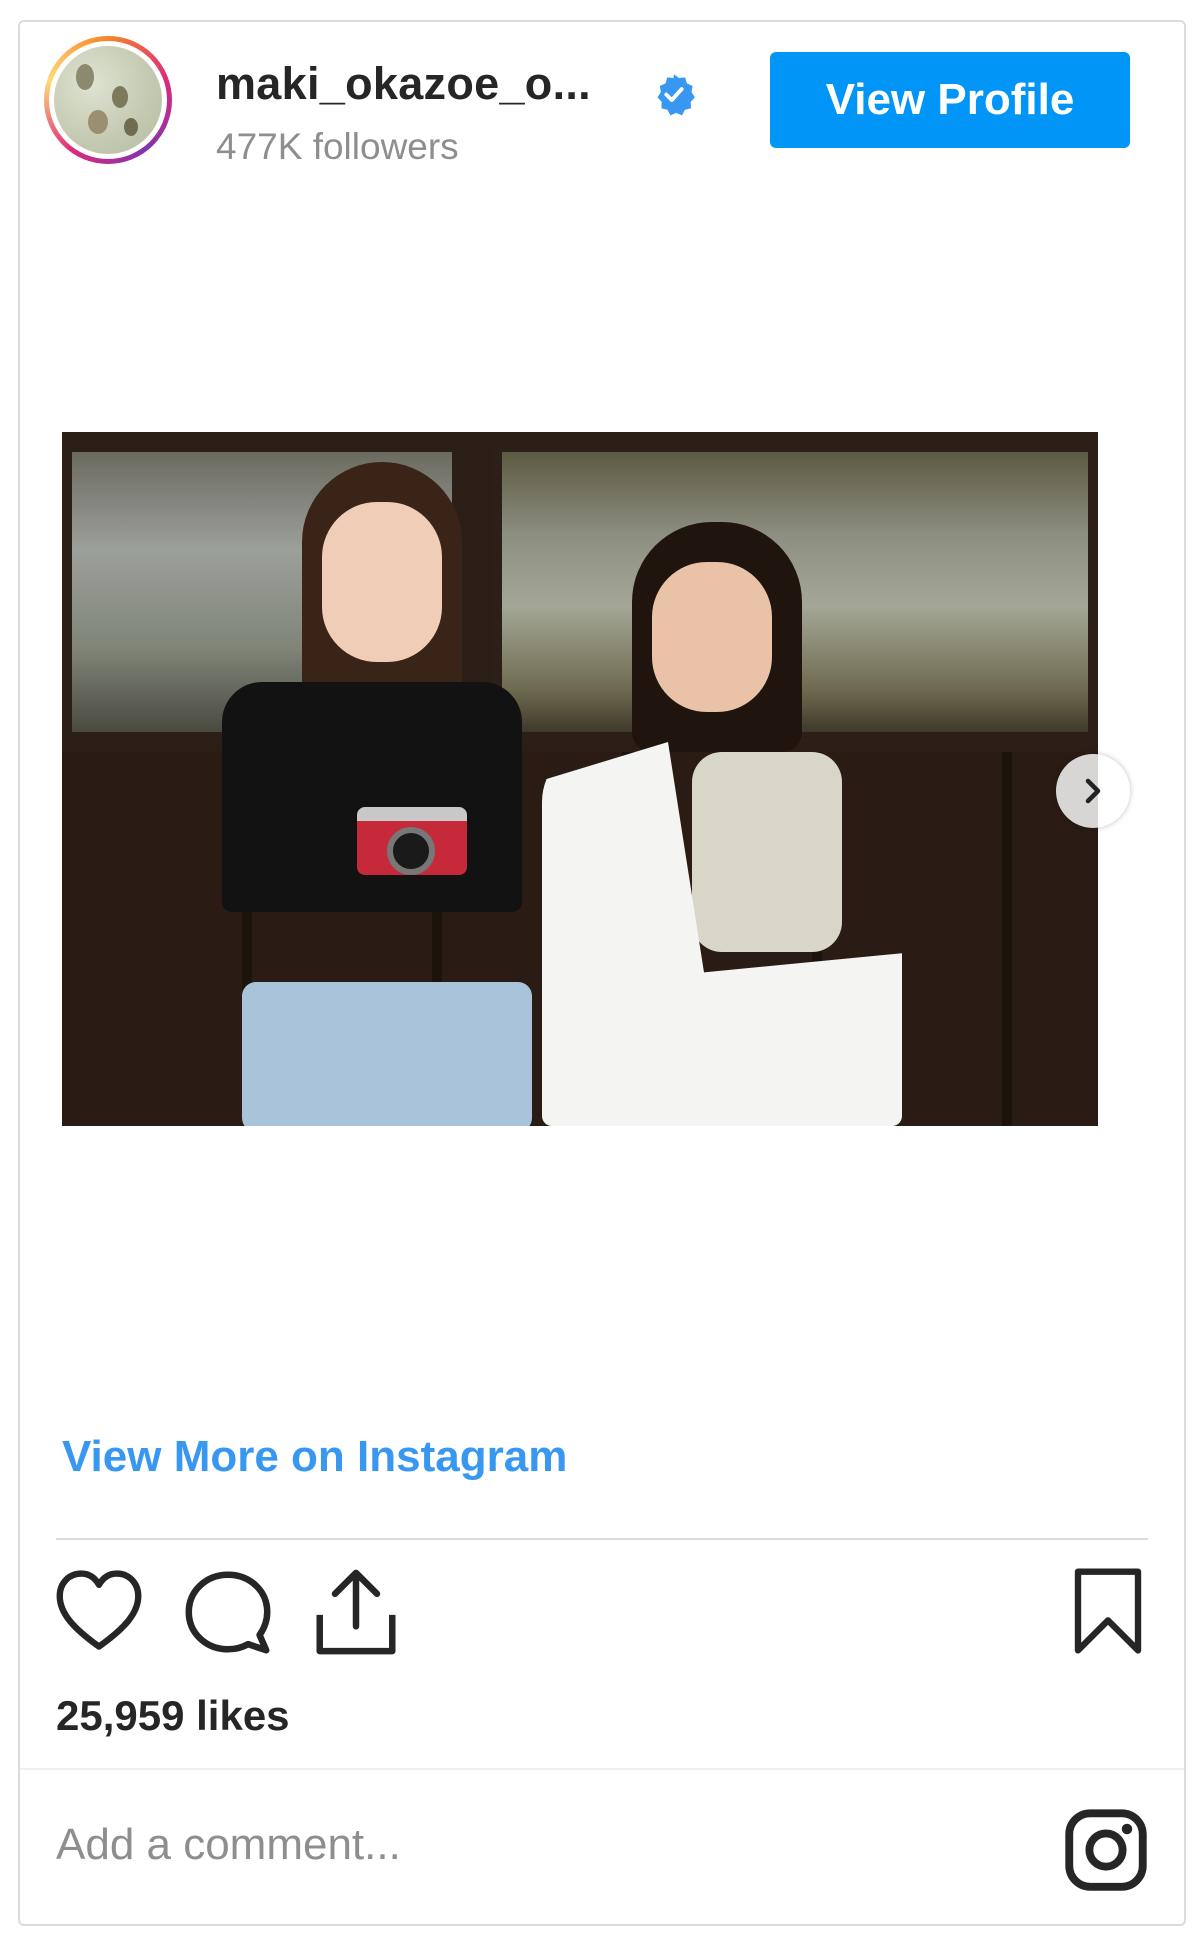 The image size is (1200, 1946). I want to click on chevron-right-icon, so click(1093, 791).